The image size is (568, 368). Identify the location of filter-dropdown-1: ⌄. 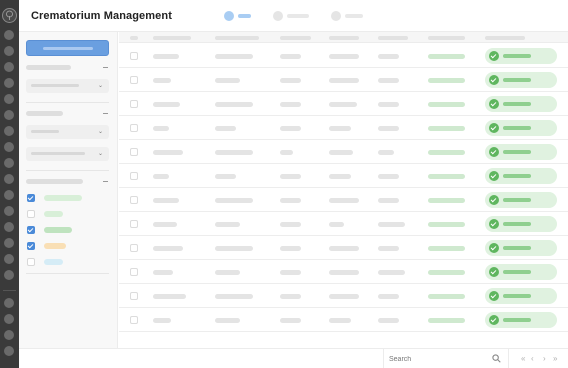
(67, 86).